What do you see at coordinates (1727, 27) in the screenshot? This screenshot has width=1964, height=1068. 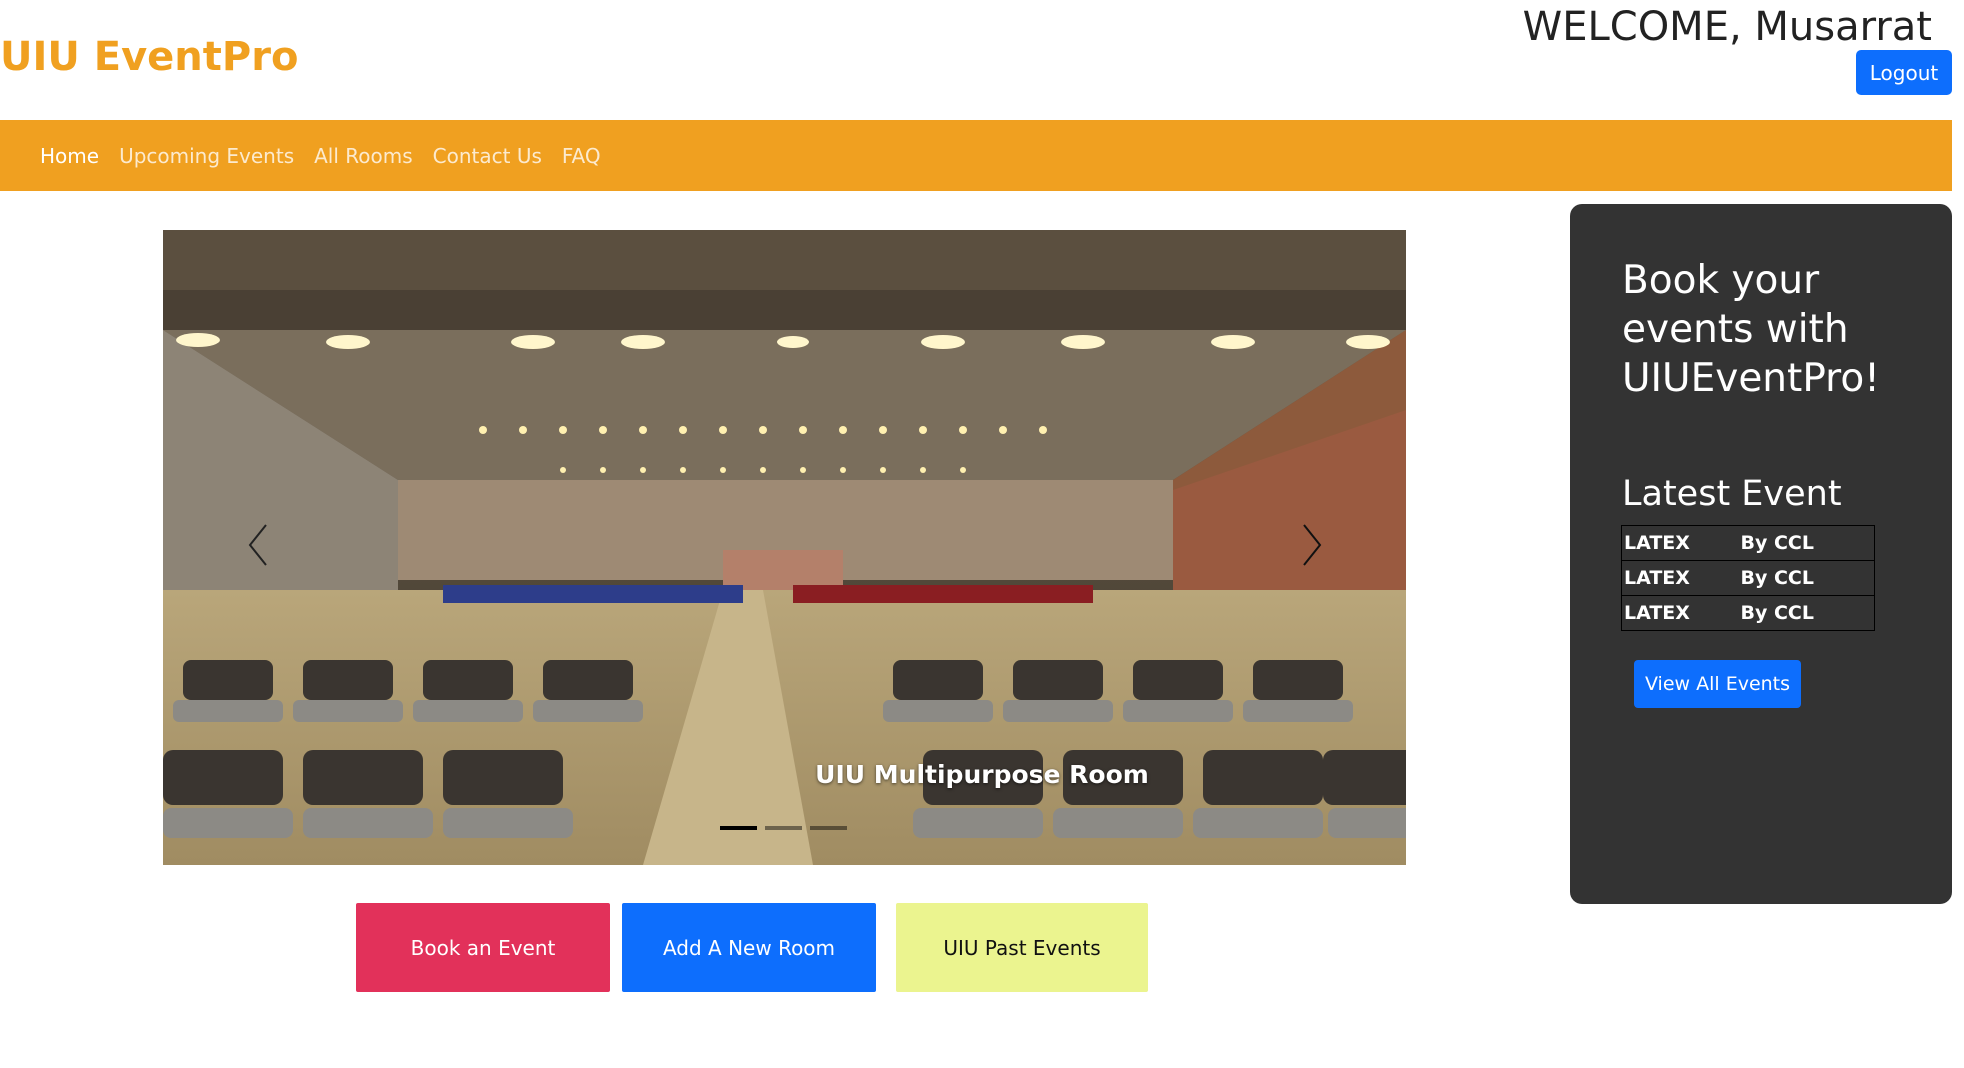 I see `welcome-text: WELCOME, Musarrat` at bounding box center [1727, 27].